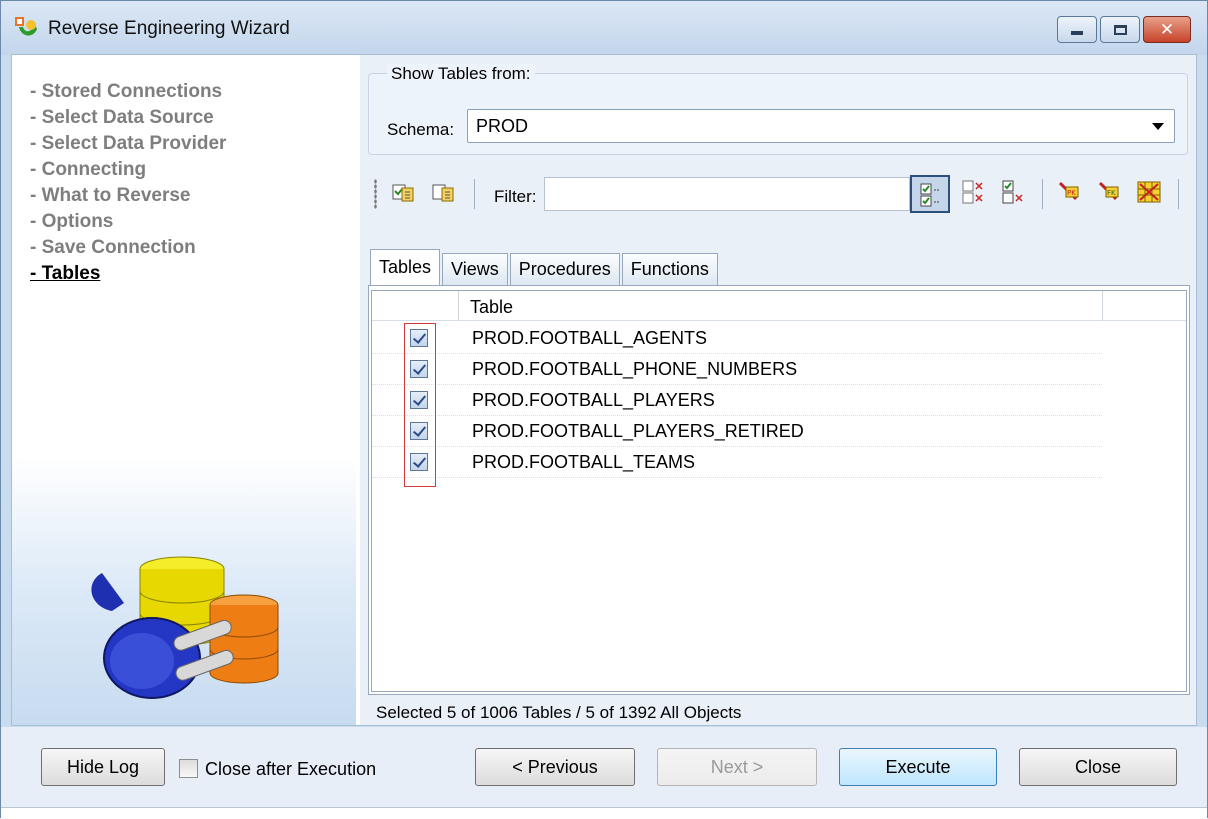 The image size is (1208, 819). I want to click on wizard-step: - Stored Connections, so click(128, 92).